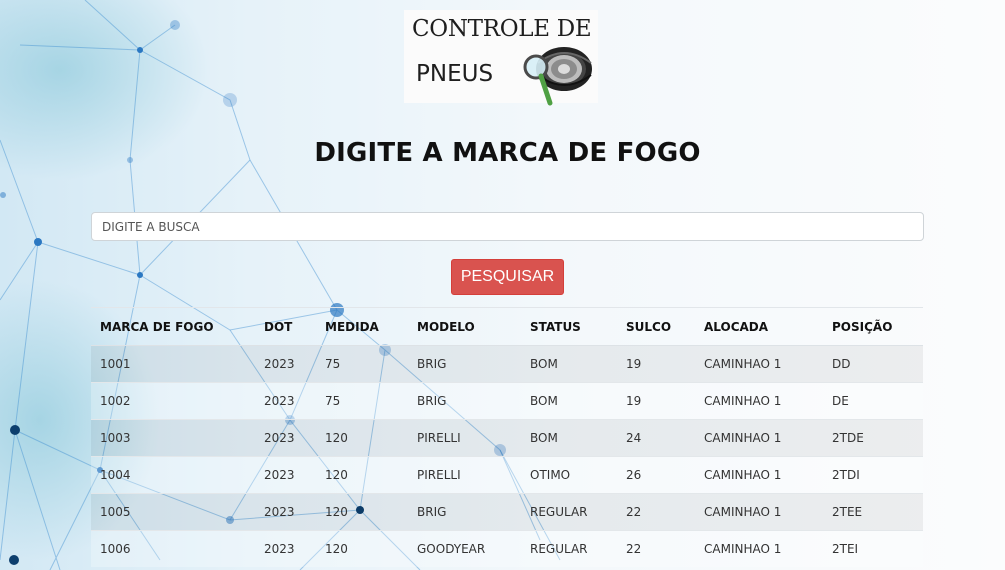  I want to click on table-row: 1002 2023 75 BRIG BOM 19 CAMINHAO 1 DE, so click(507, 401).